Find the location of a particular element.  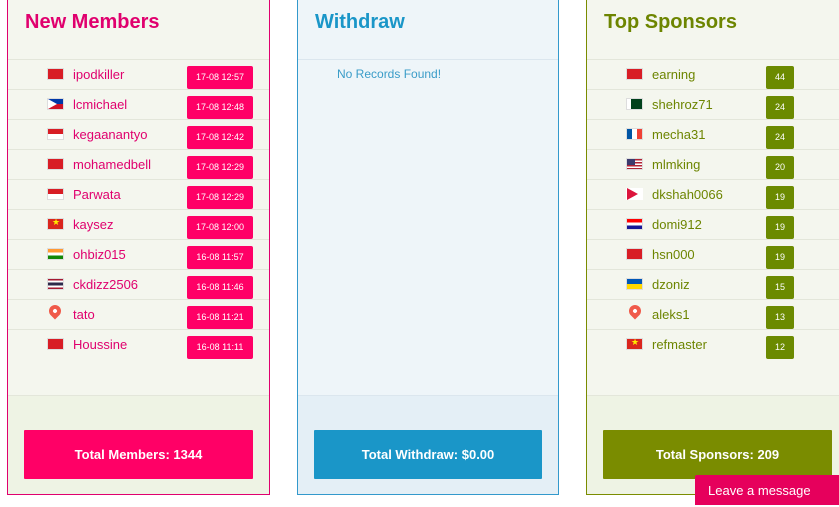

list-item: Houssine 16-08 11:11 is located at coordinates (138, 344).